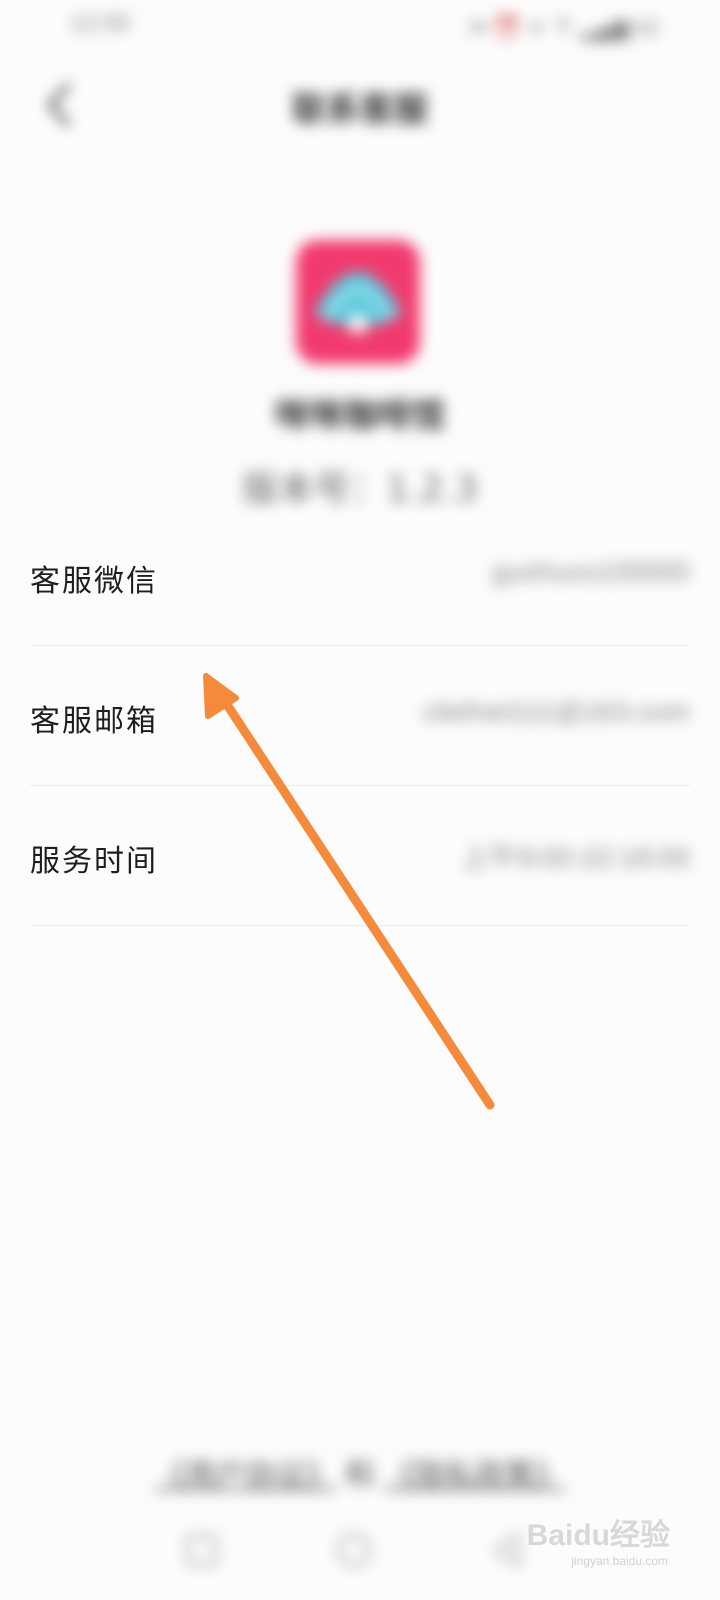 The height and width of the screenshot is (1600, 720). Describe the element at coordinates (94, 861) in the screenshot. I see `row-label: 服务时间` at that location.